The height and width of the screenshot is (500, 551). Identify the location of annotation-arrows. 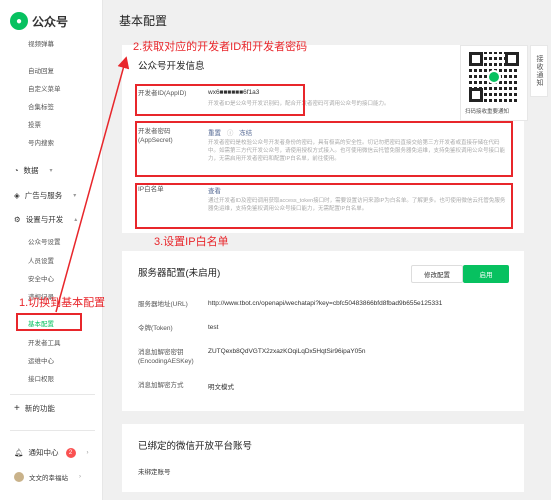
(92, 184).